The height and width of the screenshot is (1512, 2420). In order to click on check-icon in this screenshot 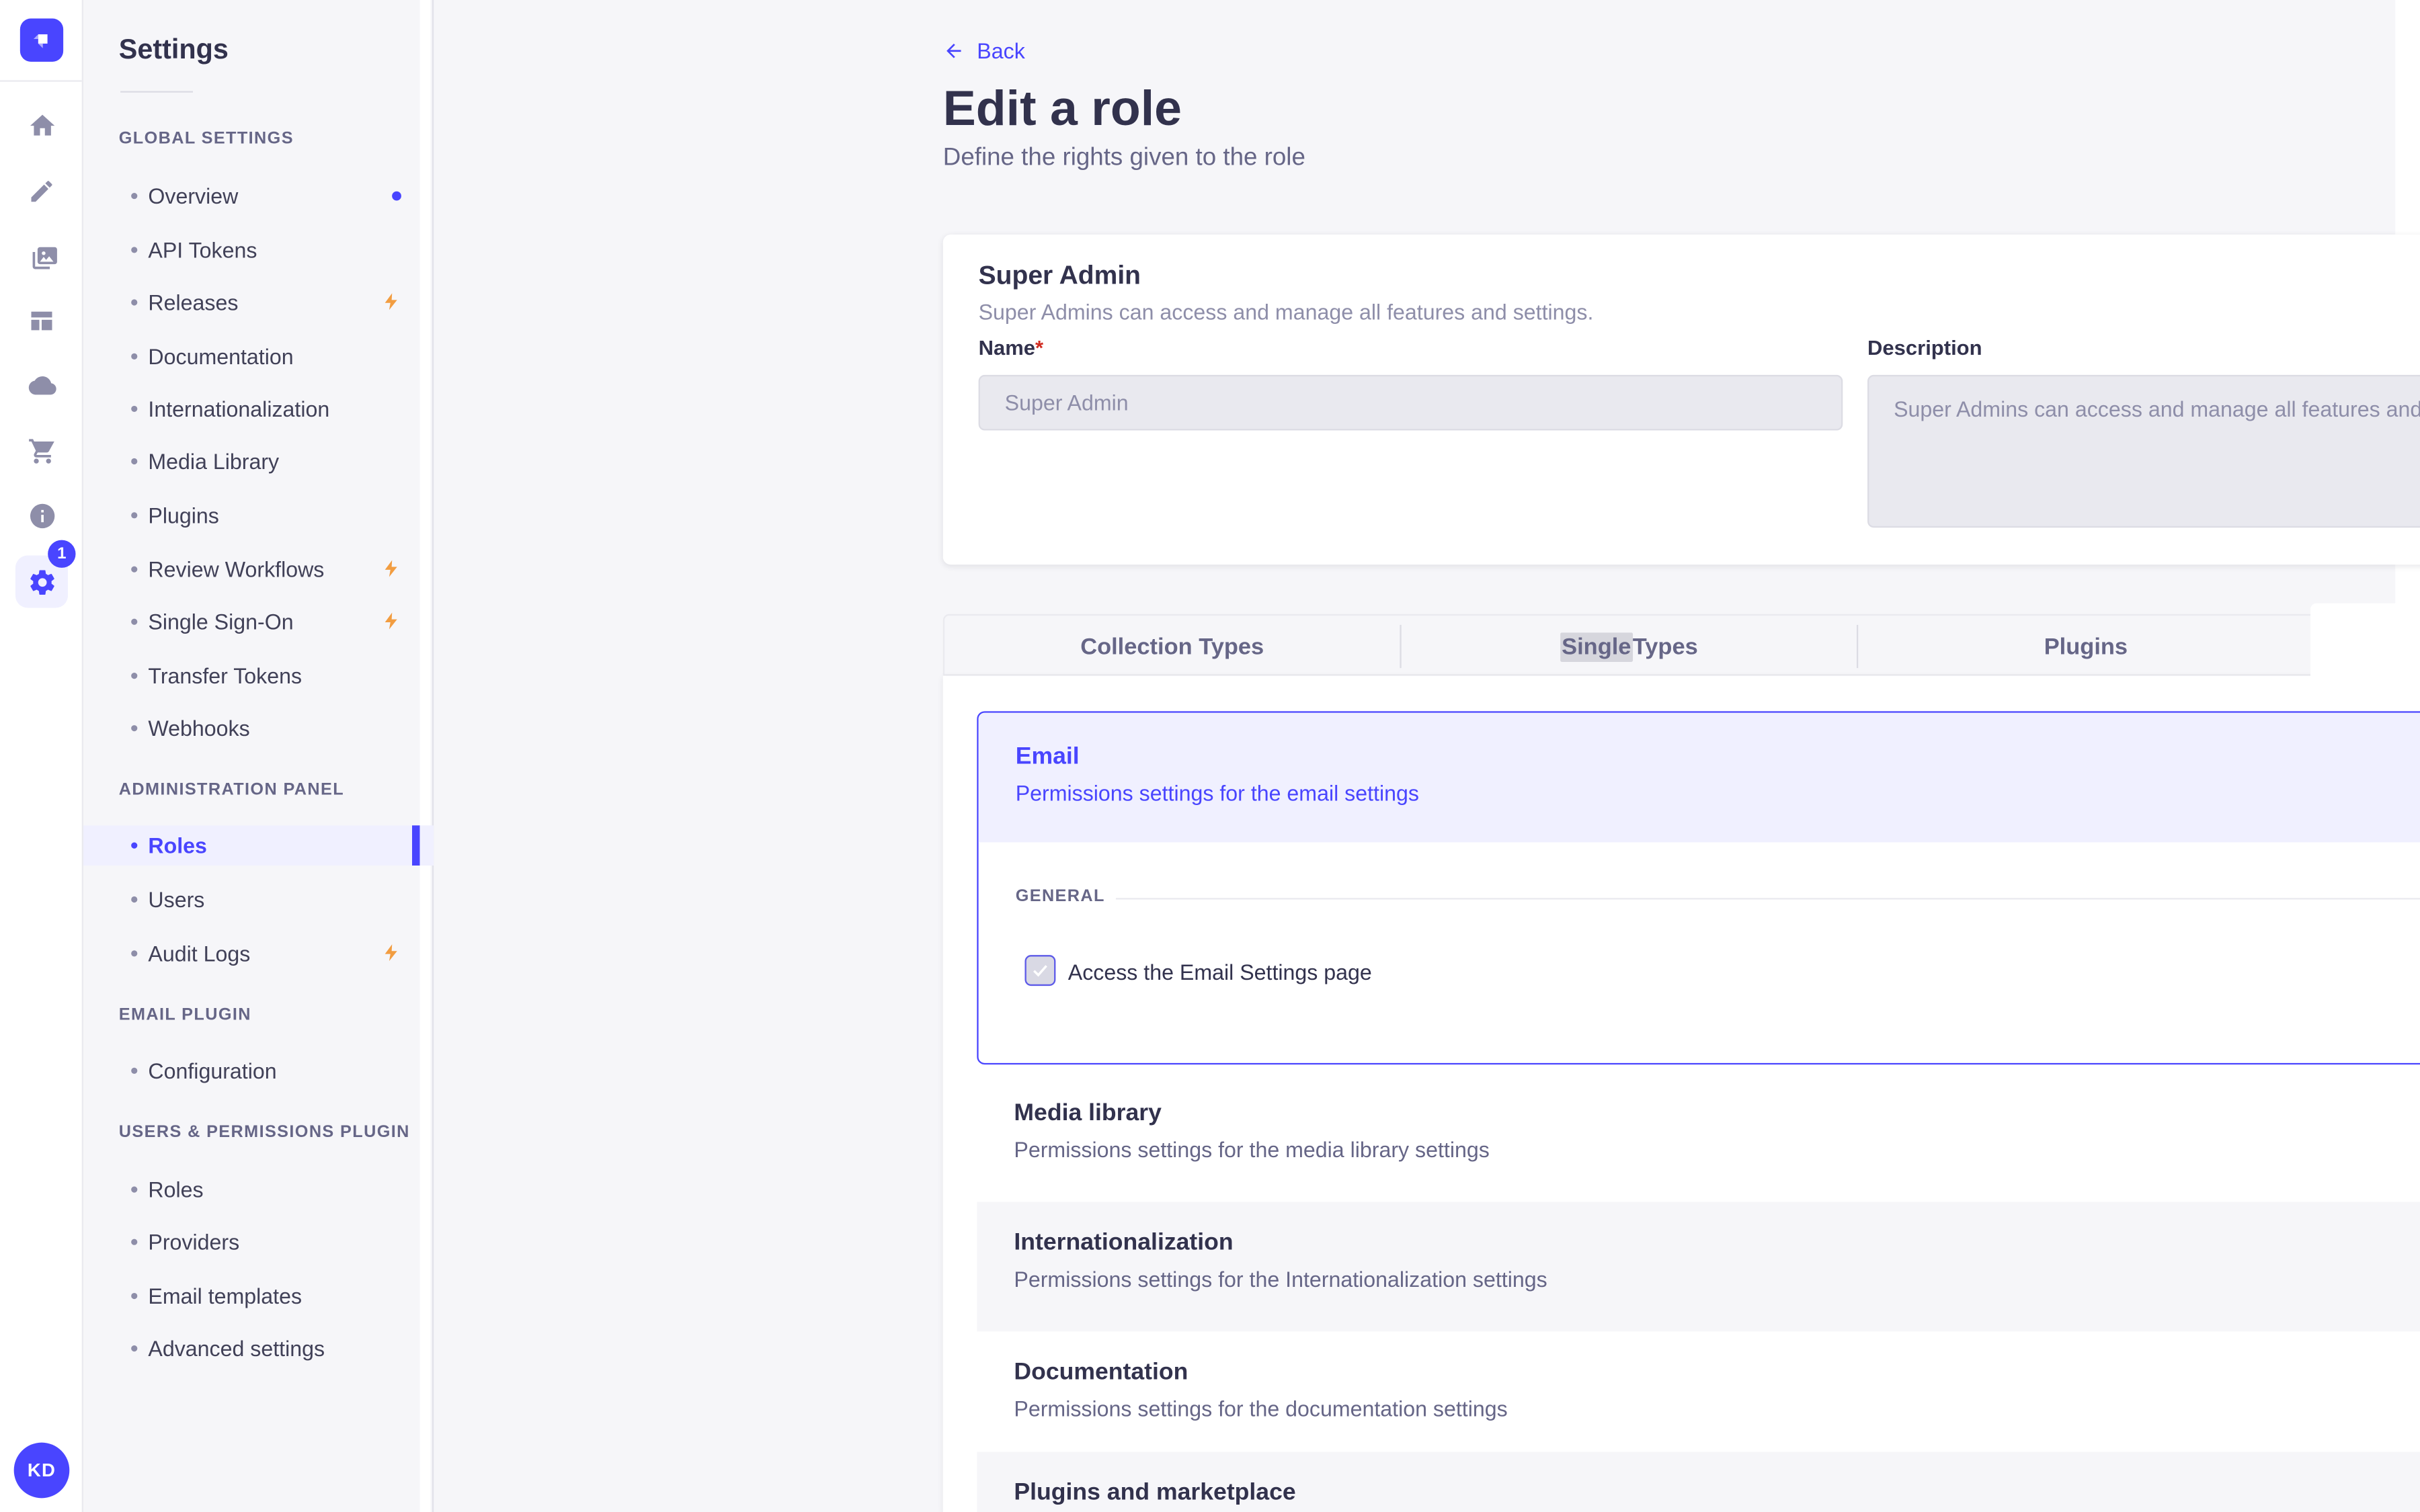, I will do `click(1040, 971)`.